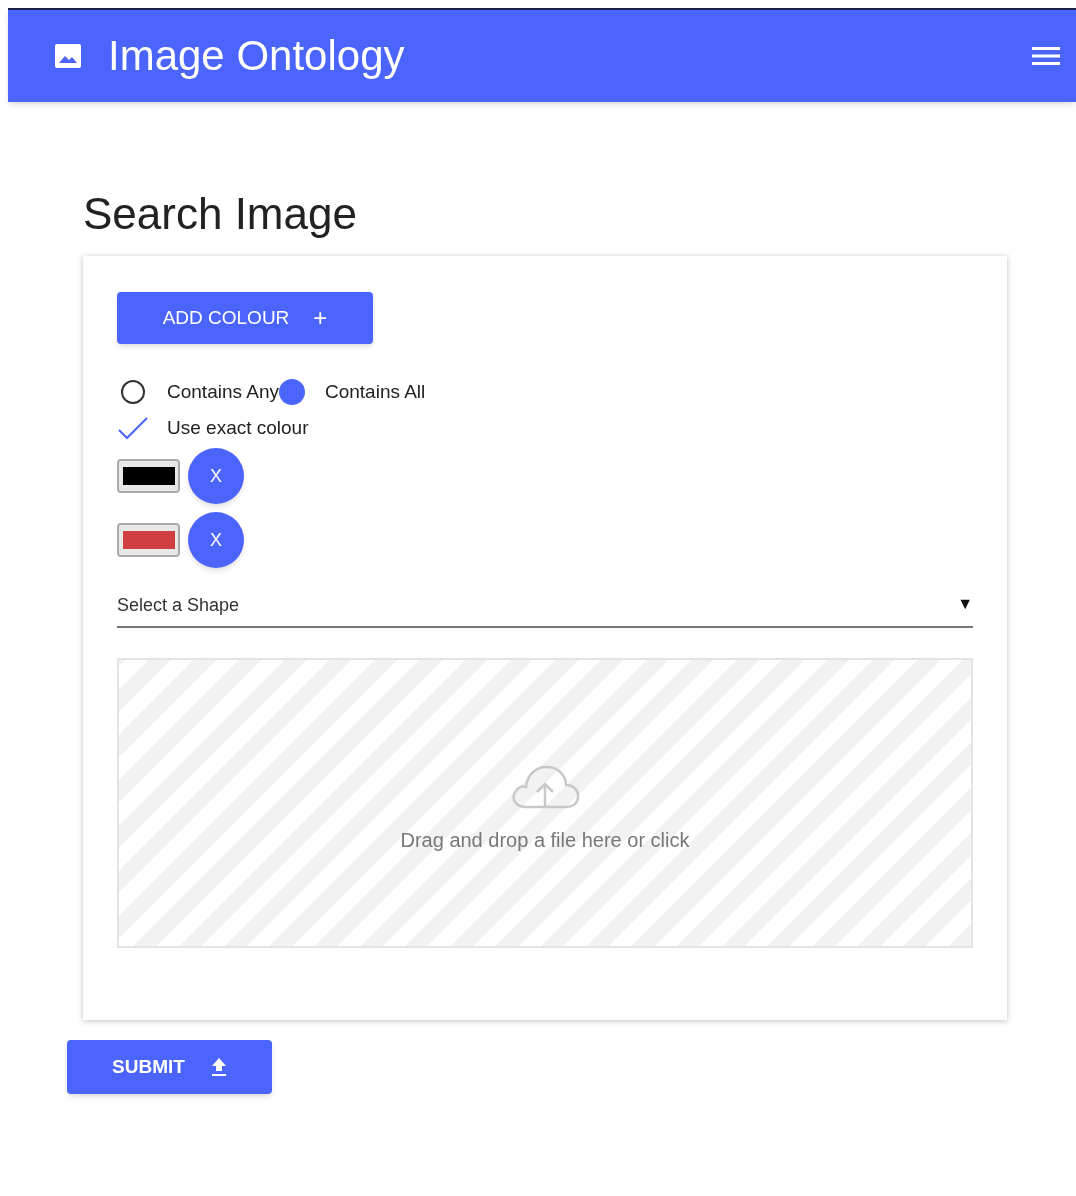 The height and width of the screenshot is (1196, 1076). What do you see at coordinates (545, 608) in the screenshot?
I see `shape-select: Select a Shape ▼` at bounding box center [545, 608].